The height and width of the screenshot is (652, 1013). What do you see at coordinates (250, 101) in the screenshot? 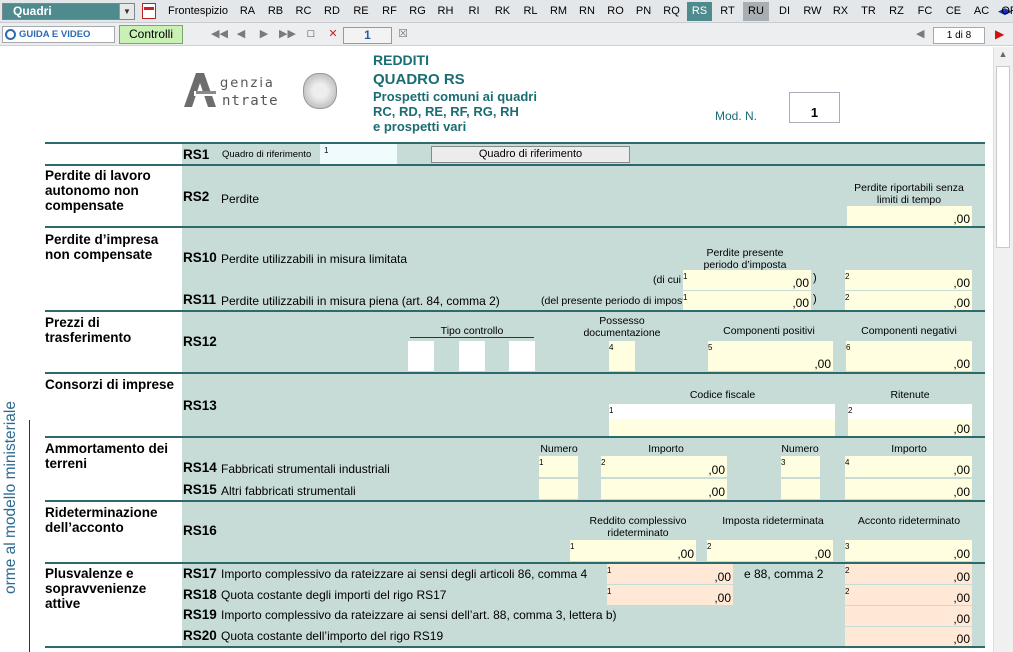
I see `logo-entrate-text: ntrate` at bounding box center [250, 101].